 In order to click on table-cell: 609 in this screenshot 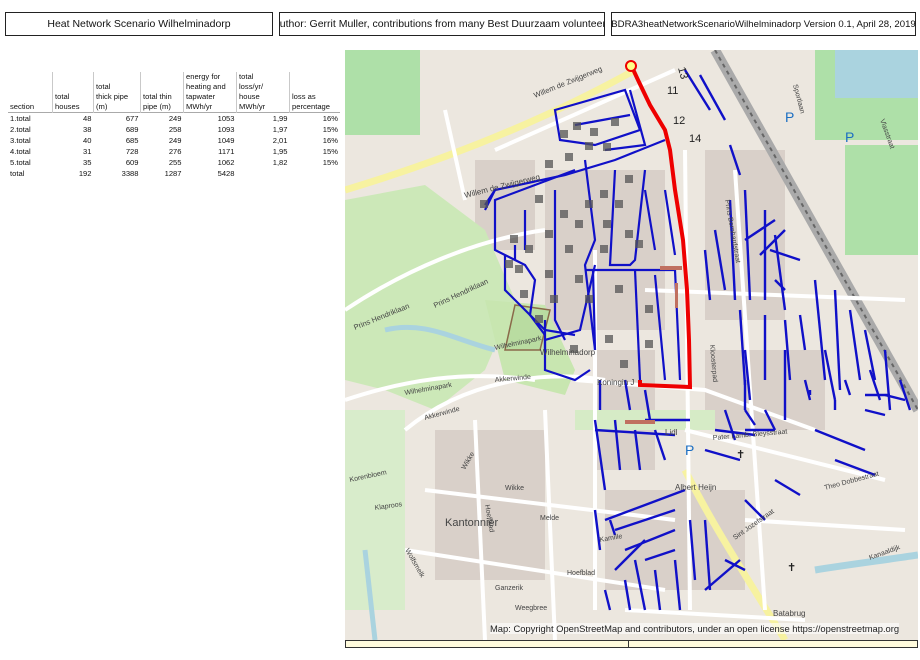, I will do `click(132, 162)`.